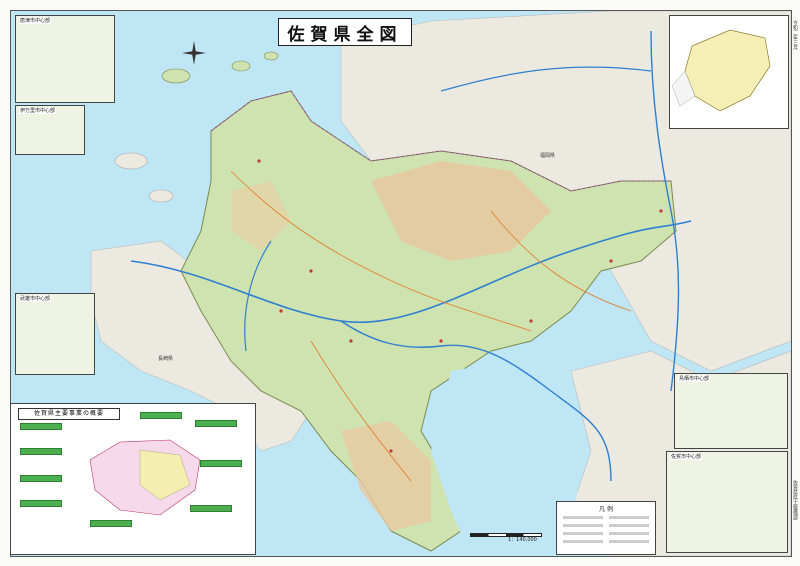 The height and width of the screenshot is (566, 800). What do you see at coordinates (686, 456) in the screenshot?
I see `inset-caption: 佐賀市中心部` at bounding box center [686, 456].